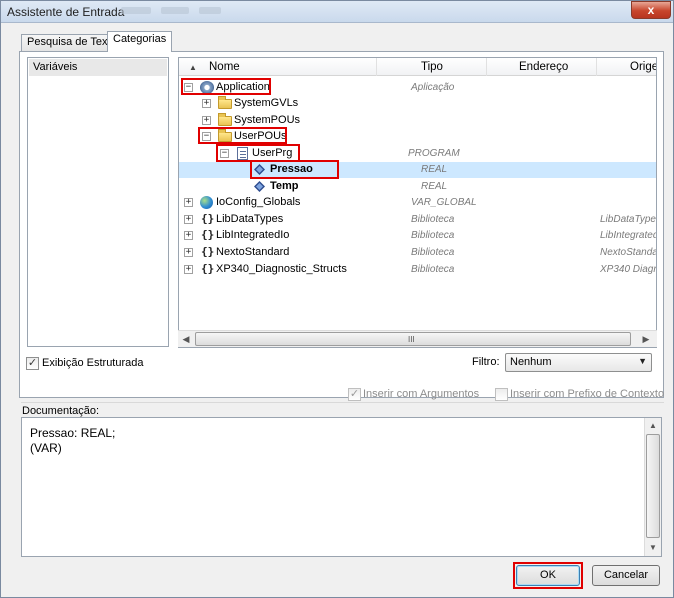  I want to click on insert-with-arguments-label: Inserir com Argumentos, so click(421, 394).